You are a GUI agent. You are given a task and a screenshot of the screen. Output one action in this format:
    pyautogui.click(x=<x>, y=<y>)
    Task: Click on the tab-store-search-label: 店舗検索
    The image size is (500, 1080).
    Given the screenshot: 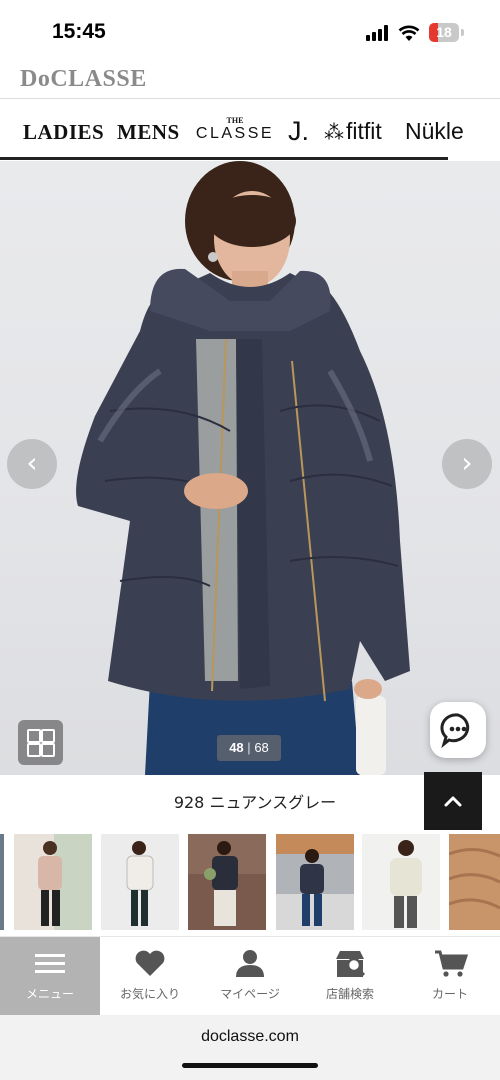 What is the action you would take?
    pyautogui.click(x=349, y=994)
    